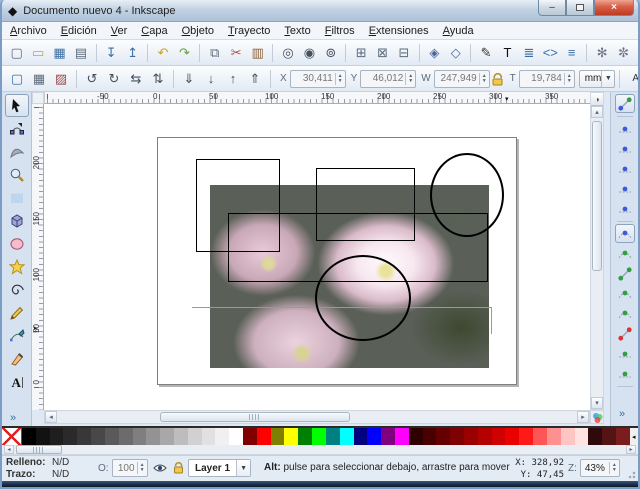 Image resolution: width=640 pixels, height=489 pixels. What do you see at coordinates (111, 436) in the screenshot?
I see `palette-swatch-5a5a5a` at bounding box center [111, 436].